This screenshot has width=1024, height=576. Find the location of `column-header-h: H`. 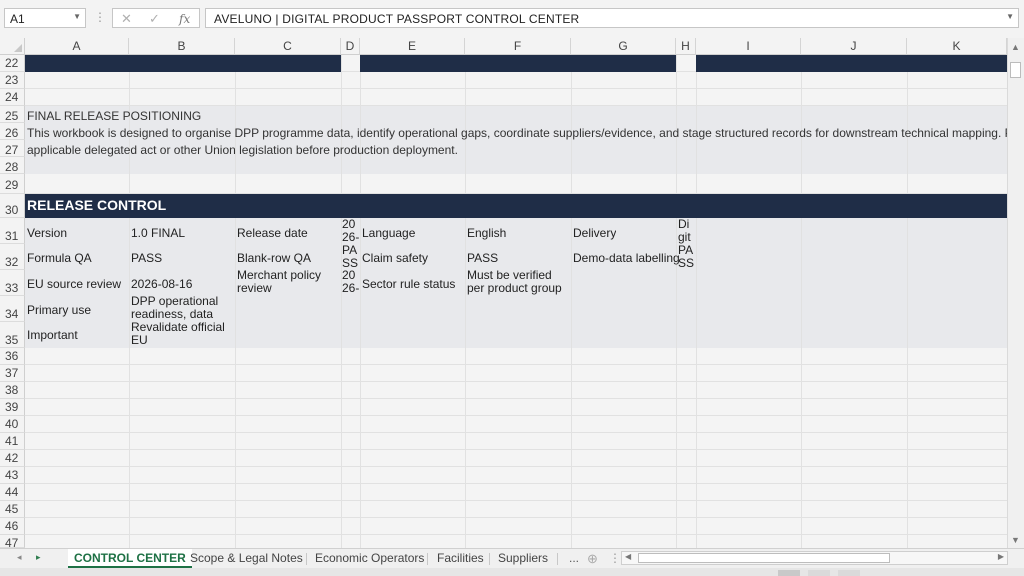

column-header-h: H is located at coordinates (686, 46).